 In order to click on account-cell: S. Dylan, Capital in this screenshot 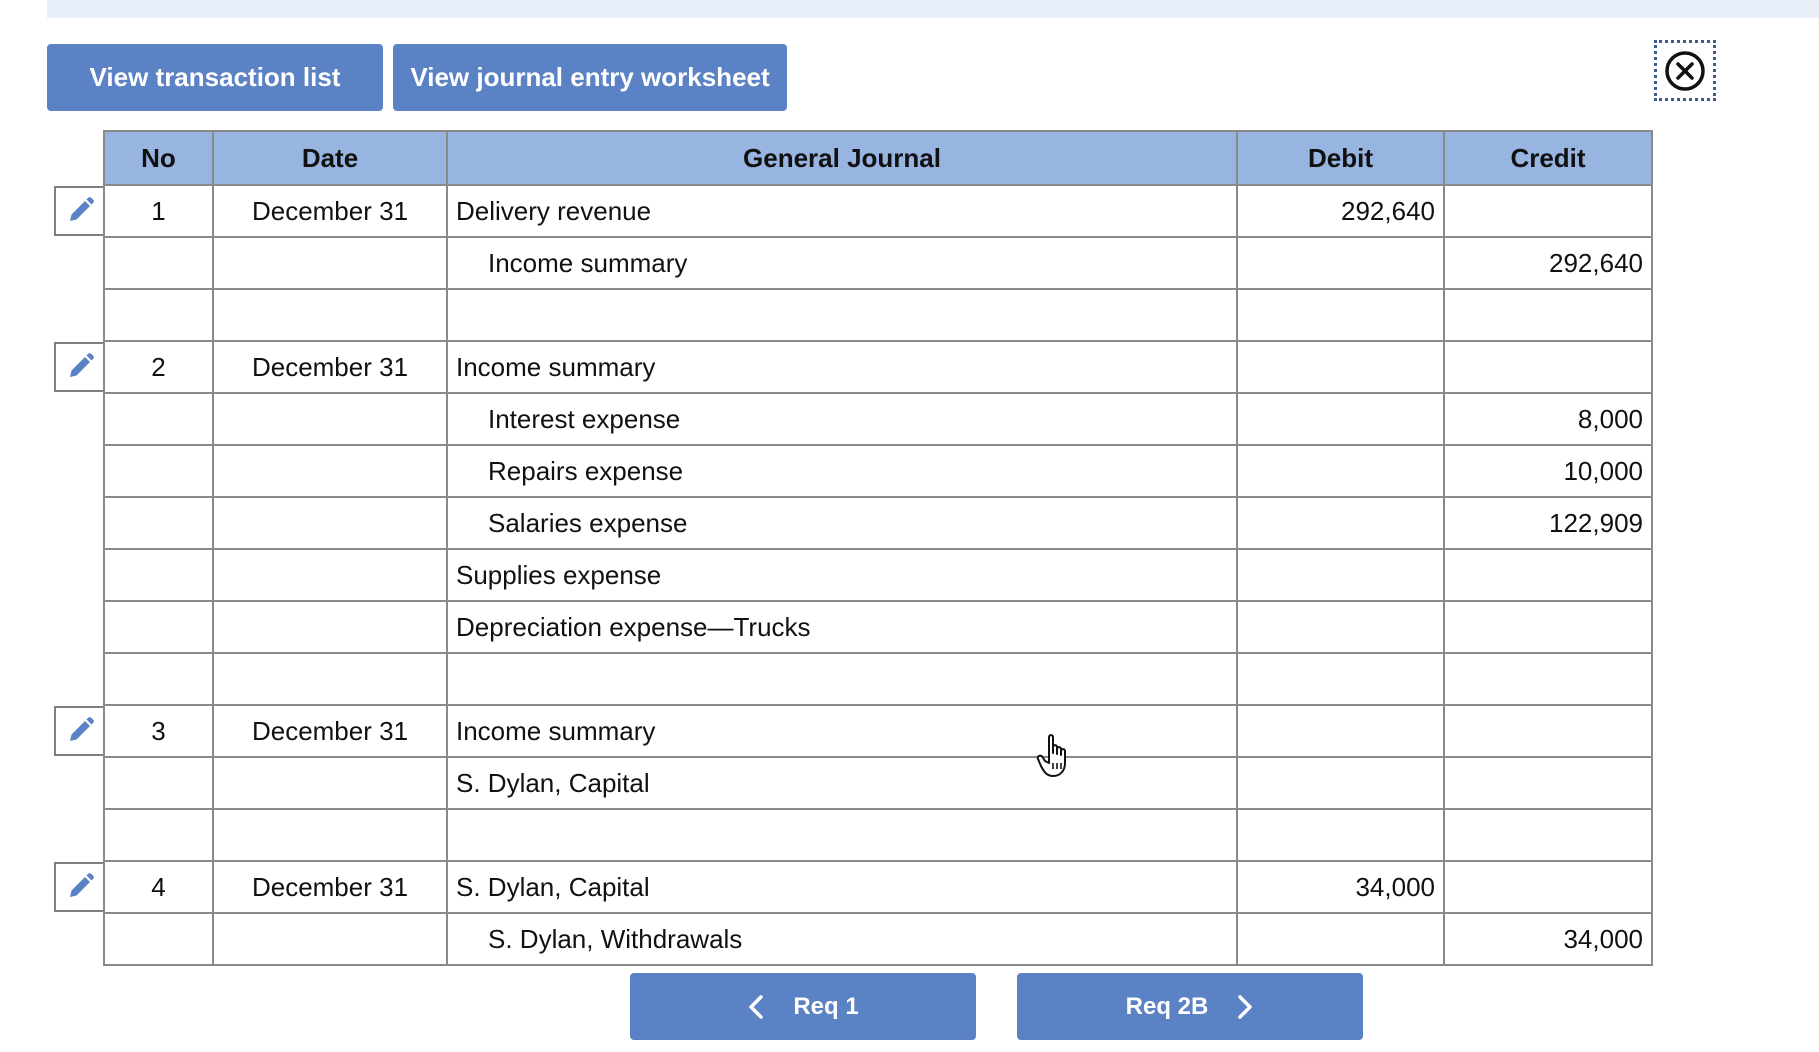, I will do `click(842, 887)`.